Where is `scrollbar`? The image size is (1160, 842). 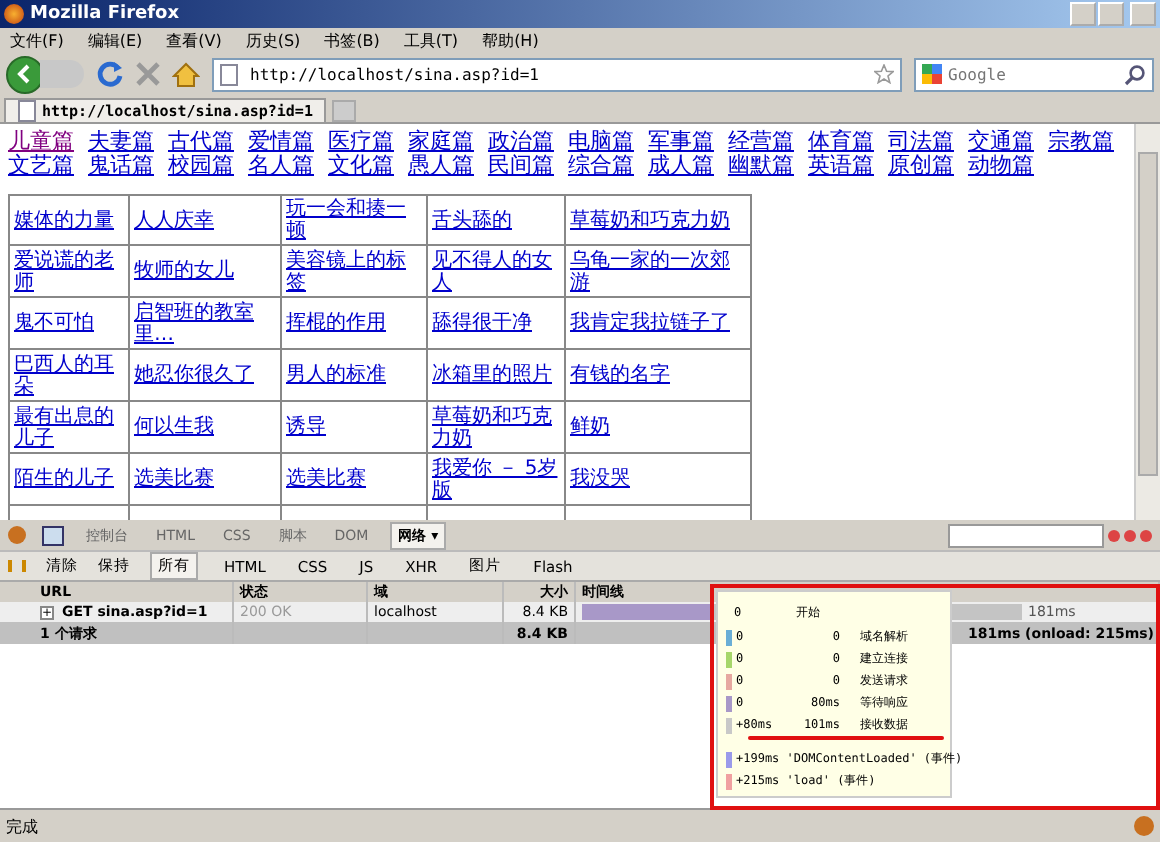 scrollbar is located at coordinates (1147, 322).